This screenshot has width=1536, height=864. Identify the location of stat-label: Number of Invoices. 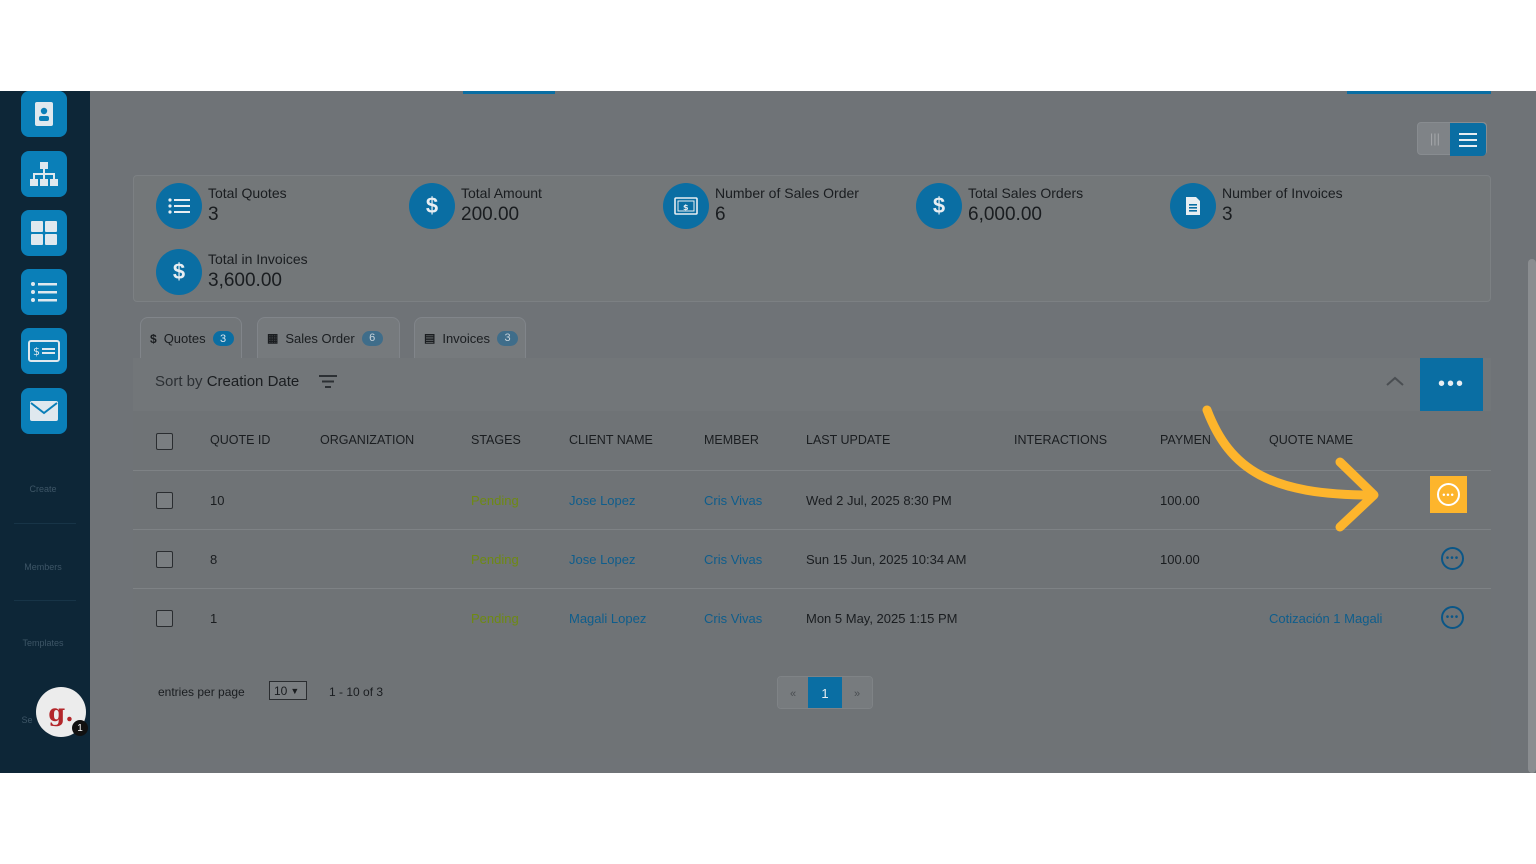
(1282, 193).